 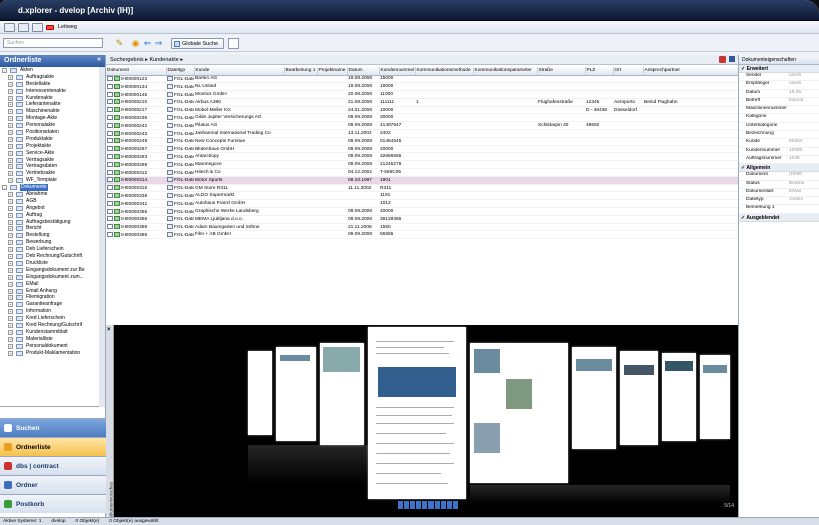 I want to click on tree-node: + Kred Rechnung/Gutschrif, so click(x=53, y=325).